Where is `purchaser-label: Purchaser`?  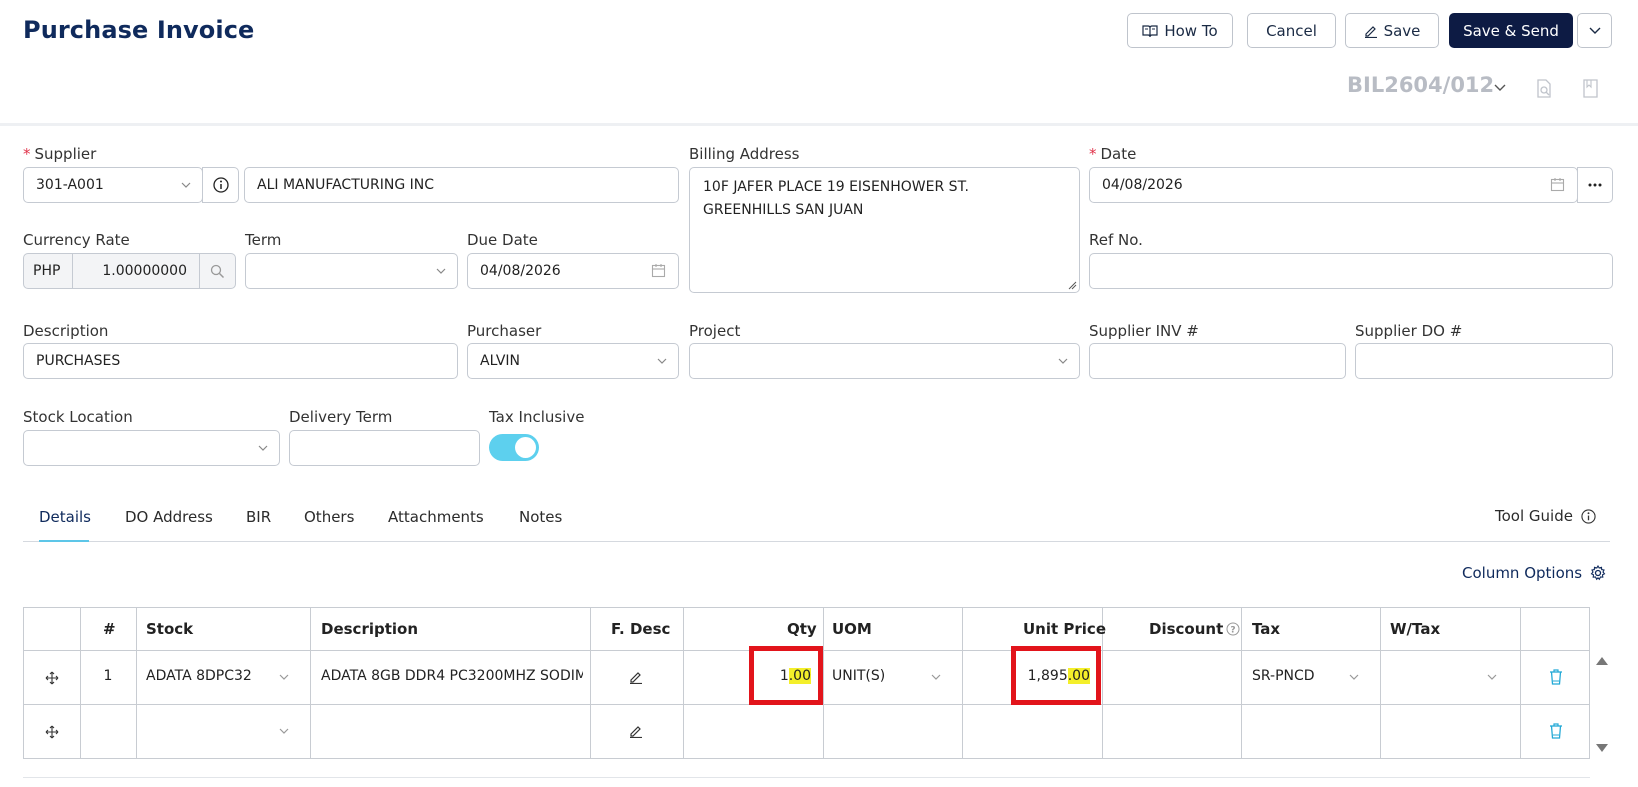
purchaser-label: Purchaser is located at coordinates (504, 331).